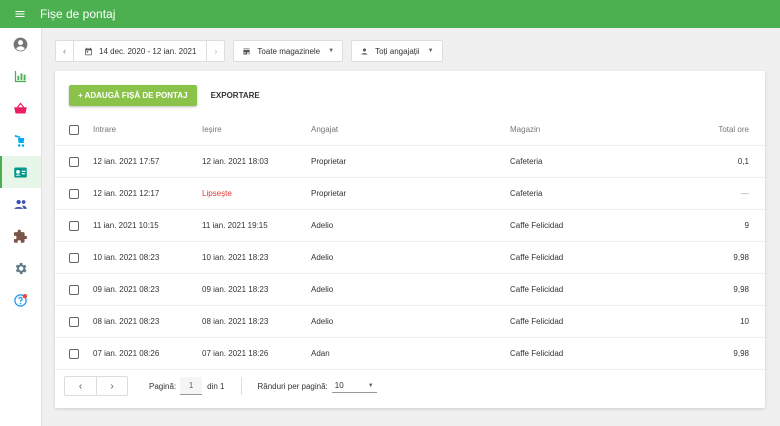  Describe the element at coordinates (126, 161) in the screenshot. I see `clock-in-cell: 12 ian. 2021 17:57` at that location.